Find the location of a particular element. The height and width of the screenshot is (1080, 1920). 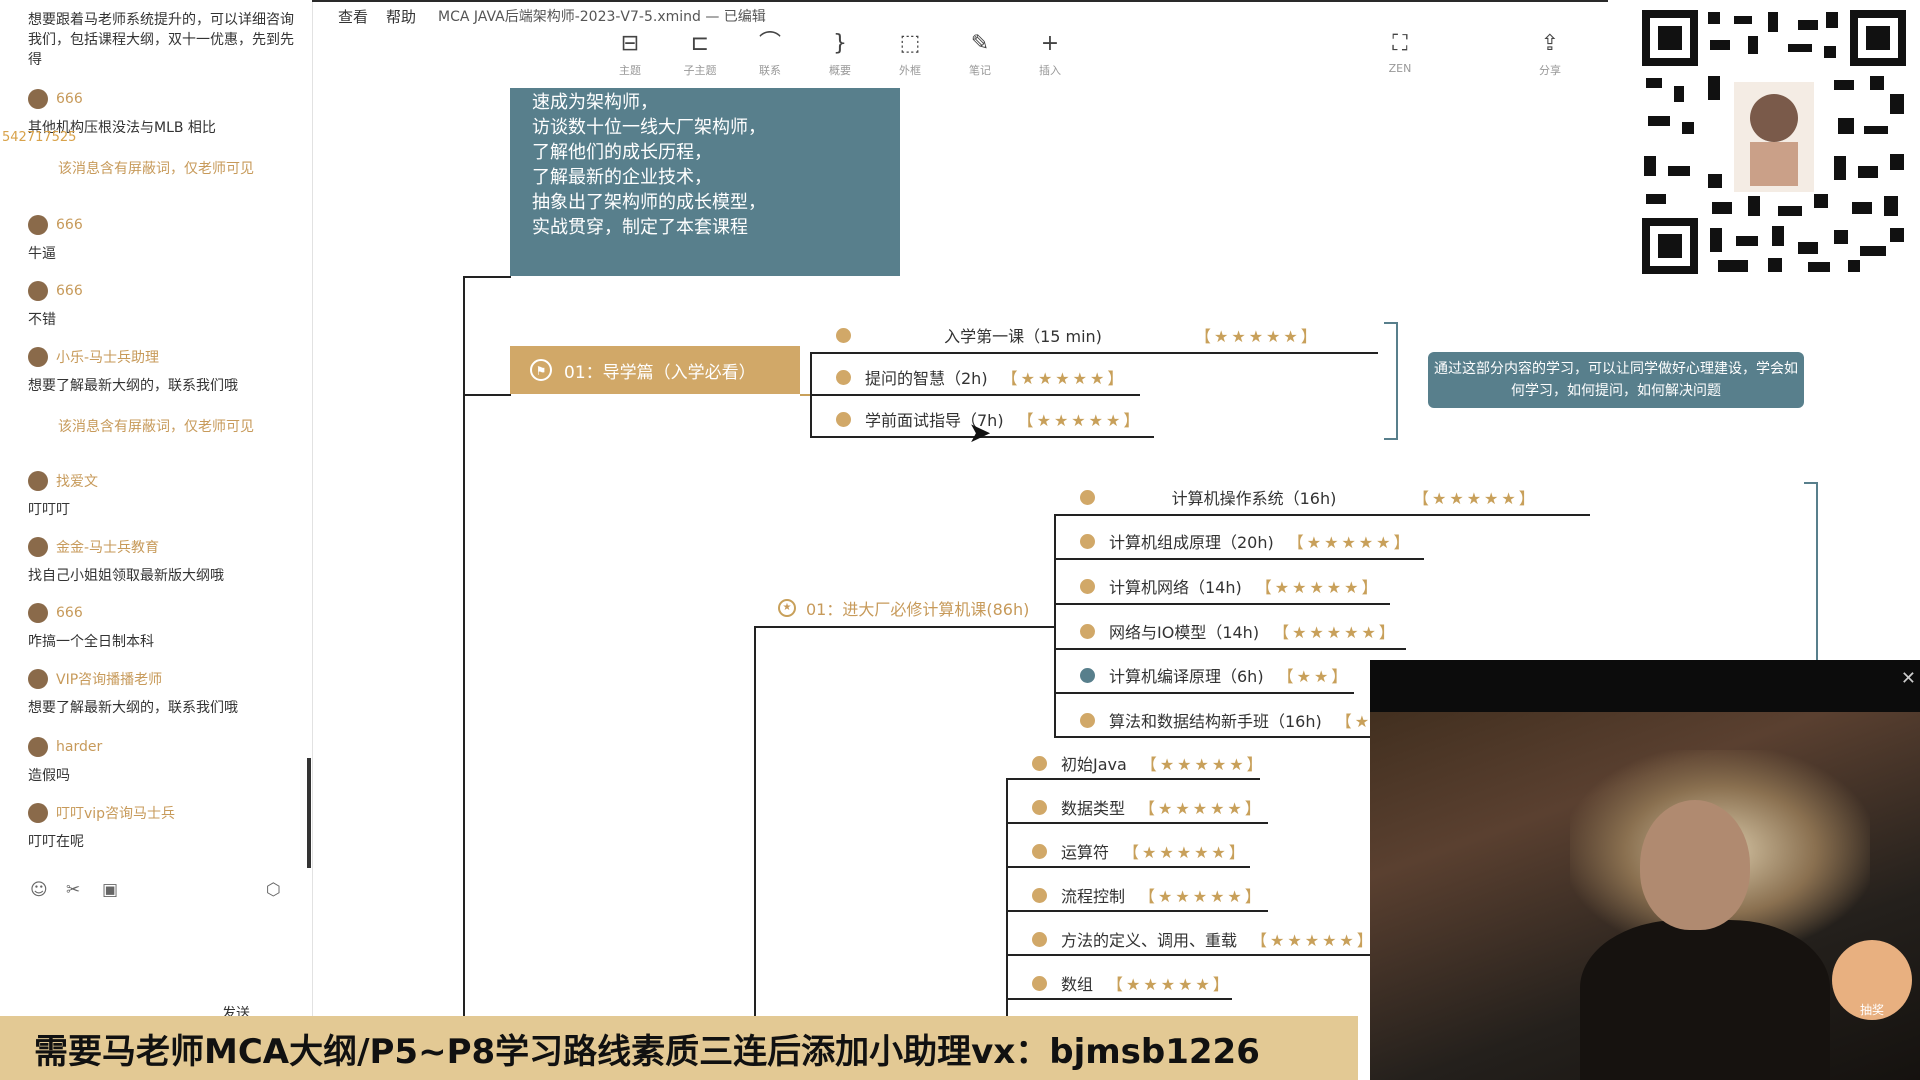

chat-message: 造假吗 is located at coordinates (49, 776).